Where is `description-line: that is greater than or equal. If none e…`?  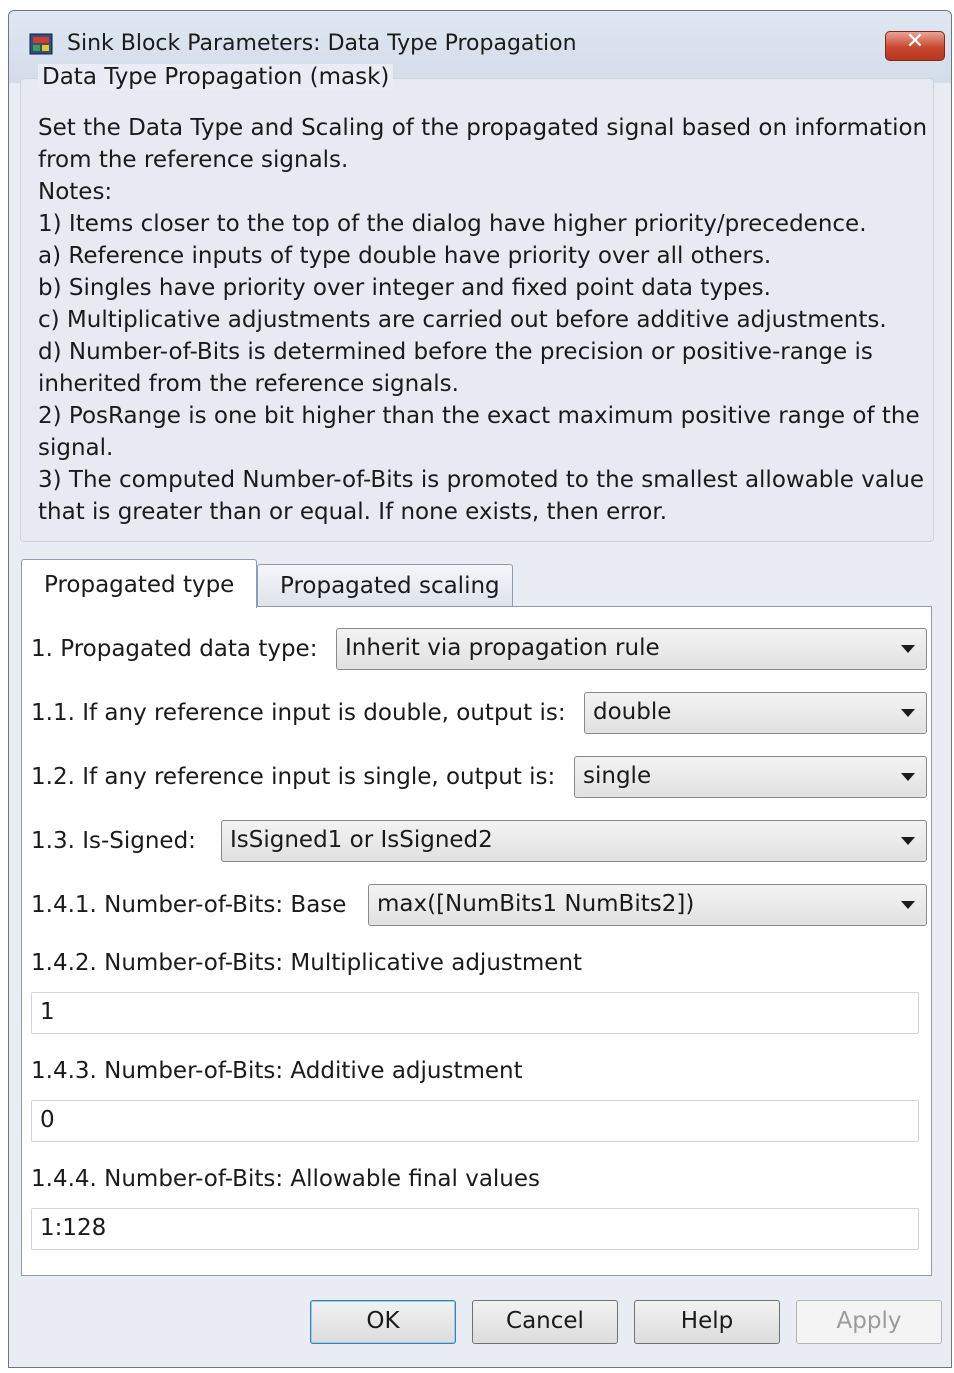
description-line: that is greater than or equal. If none e… is located at coordinates (353, 512).